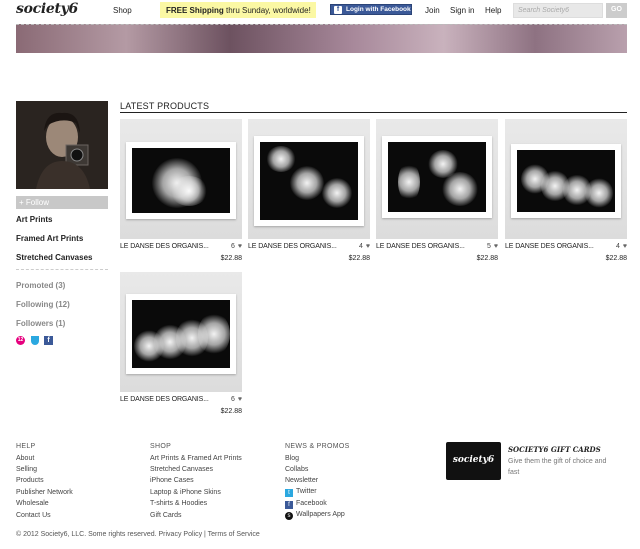  Describe the element at coordinates (289, 516) in the screenshot. I see `app-icon: s` at that location.